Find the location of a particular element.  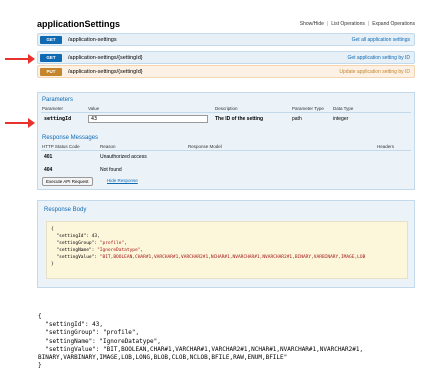

raw-line: "settingGroup": "profile", is located at coordinates (89, 333).